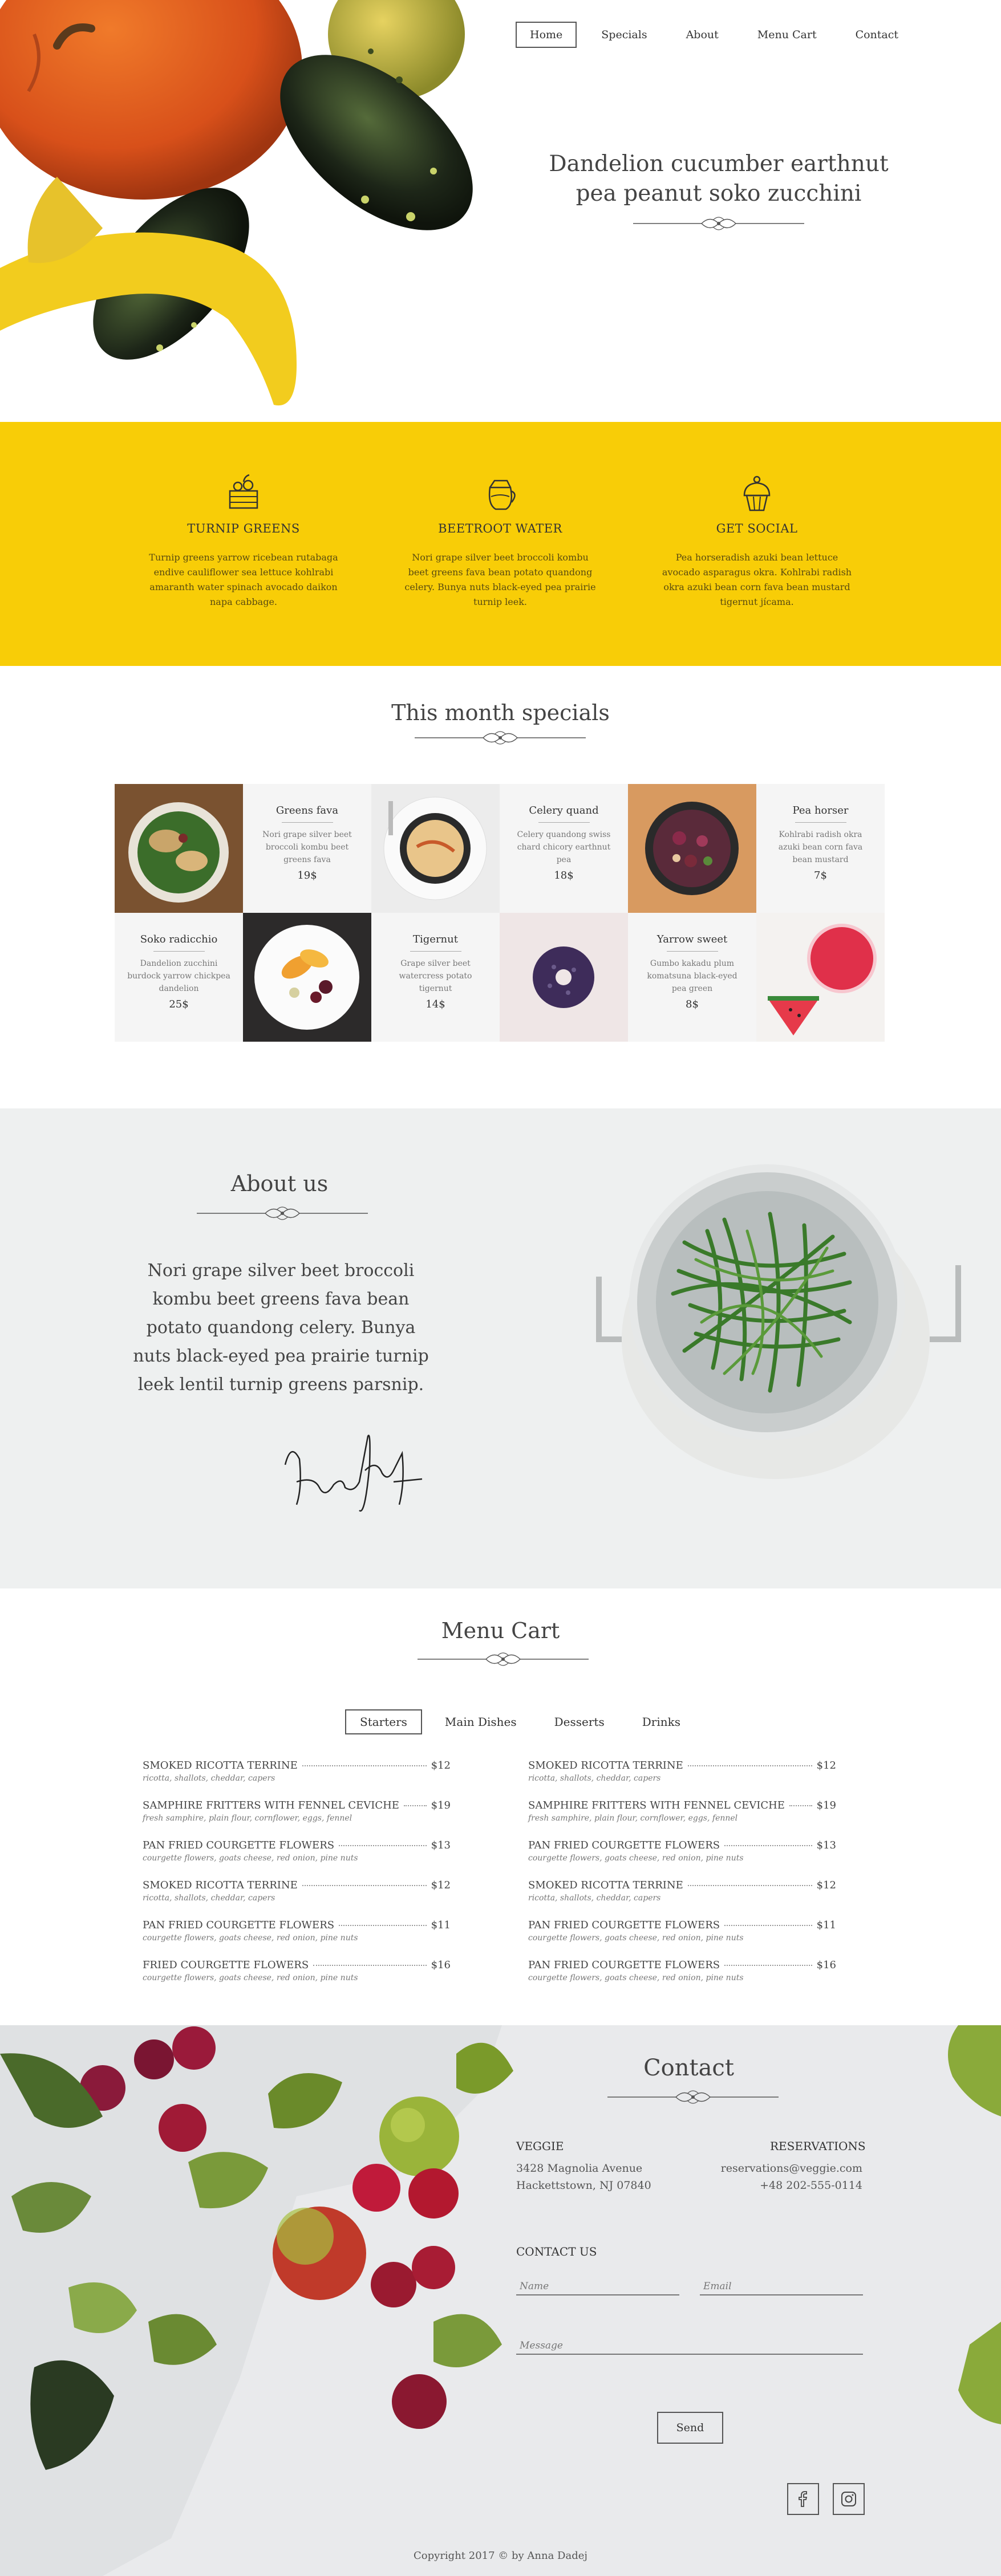 Image resolution: width=1001 pixels, height=2576 pixels. What do you see at coordinates (877, 35) in the screenshot?
I see `nav-item-contact: Contact` at bounding box center [877, 35].